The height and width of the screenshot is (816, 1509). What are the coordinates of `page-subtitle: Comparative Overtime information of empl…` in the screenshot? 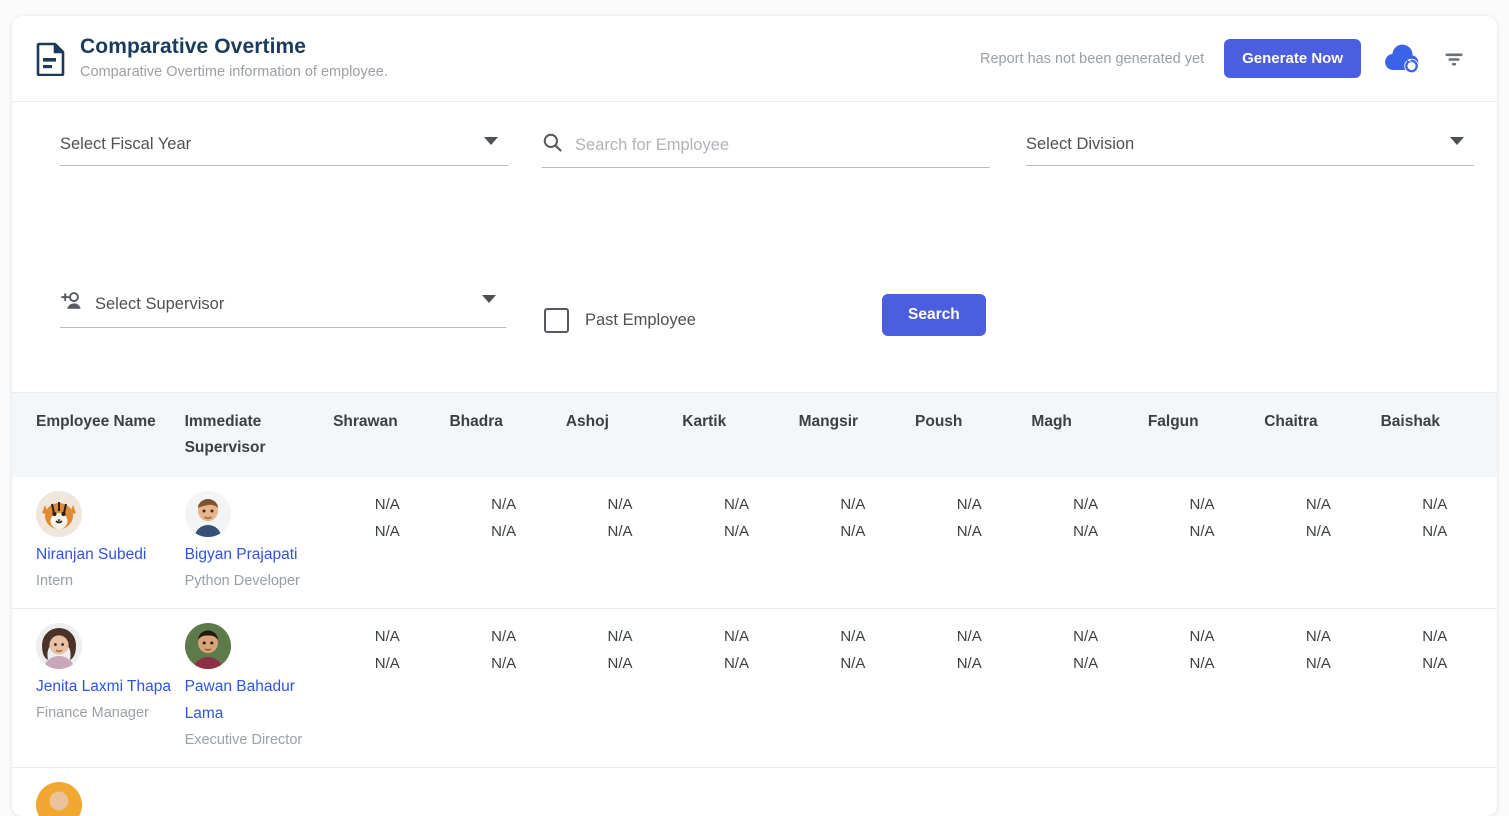 It's located at (234, 72).